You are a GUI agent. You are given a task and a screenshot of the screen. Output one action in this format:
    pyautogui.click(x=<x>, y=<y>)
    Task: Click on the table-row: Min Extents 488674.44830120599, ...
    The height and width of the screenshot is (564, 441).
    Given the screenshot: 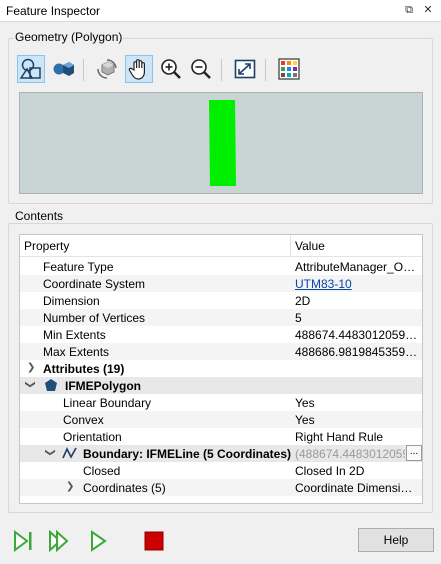 What is the action you would take?
    pyautogui.click(x=221, y=334)
    